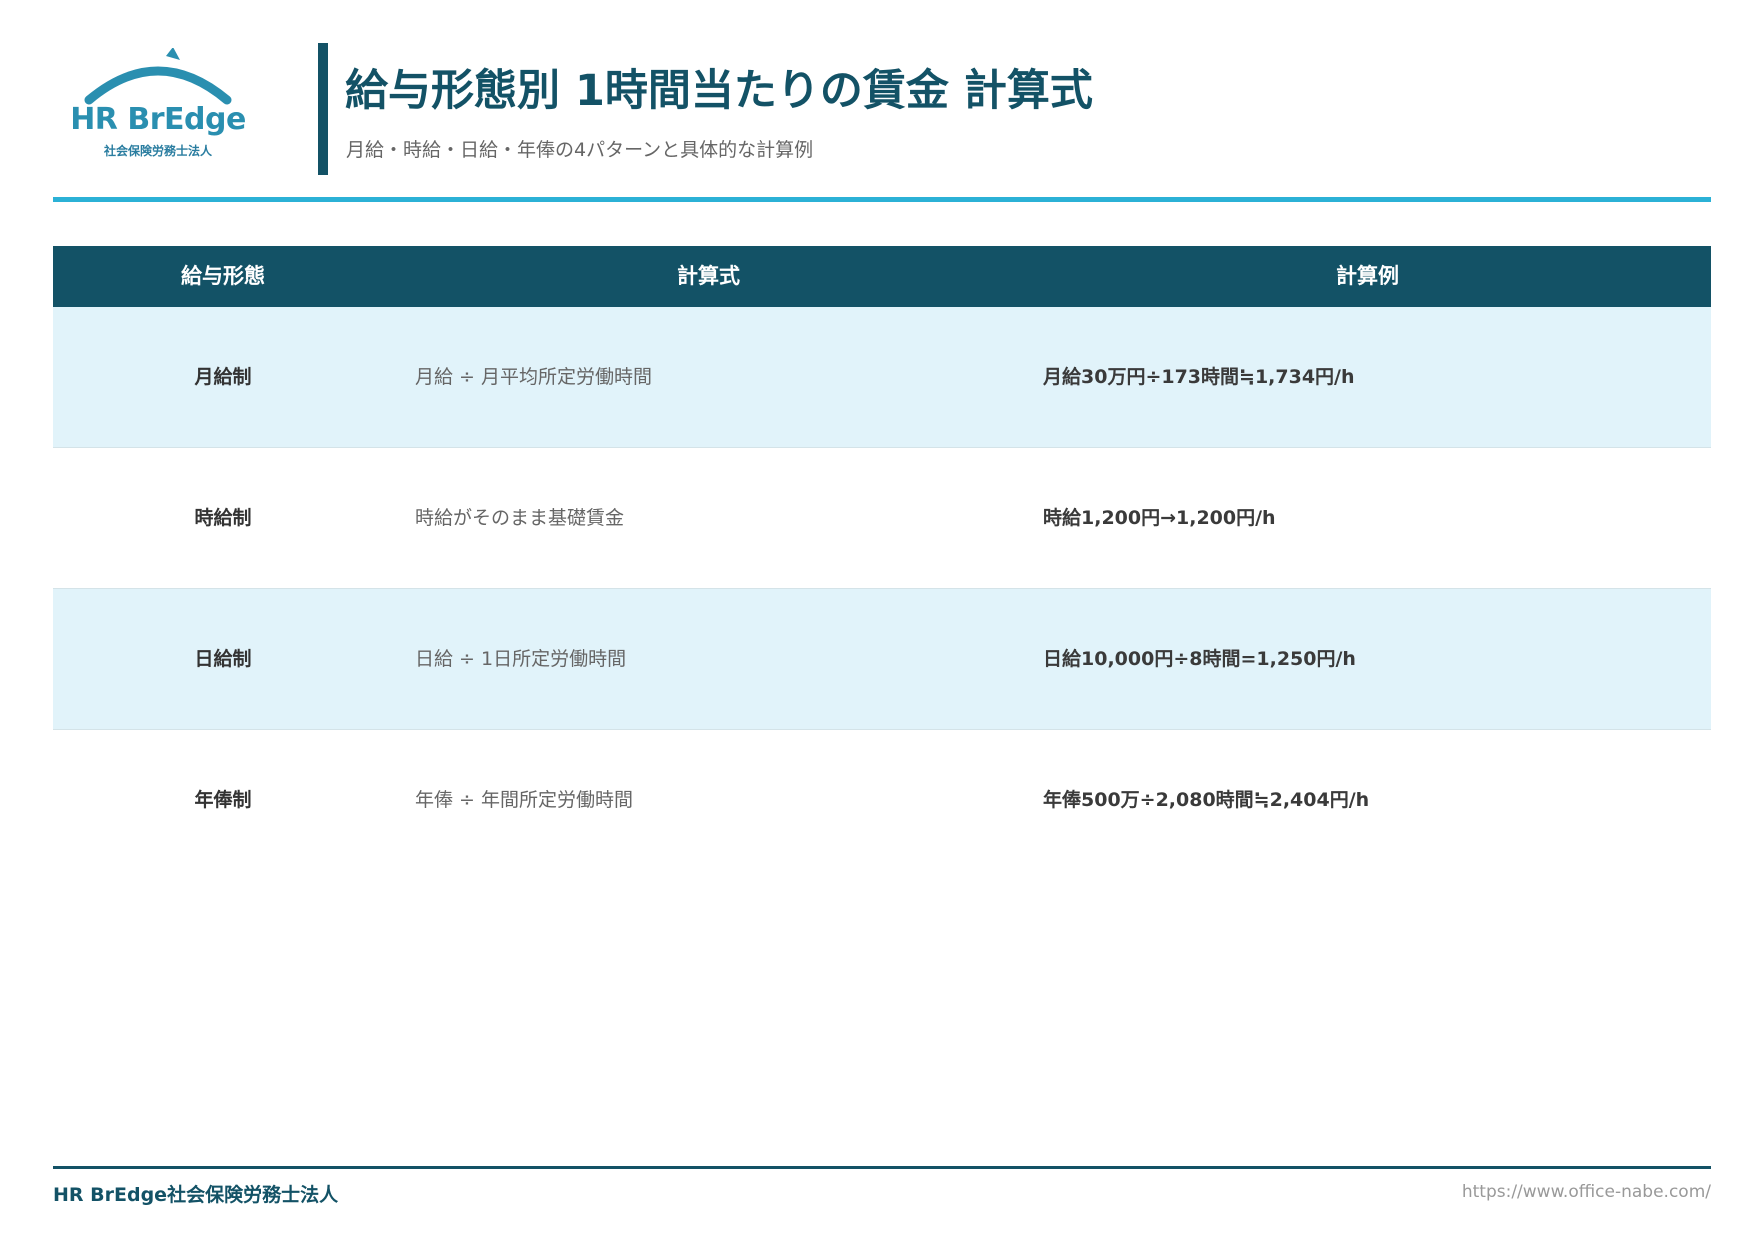 Image resolution: width=1753 pixels, height=1240 pixels. Describe the element at coordinates (223, 377) in the screenshot. I see `pay-type-cell: 月給制` at that location.